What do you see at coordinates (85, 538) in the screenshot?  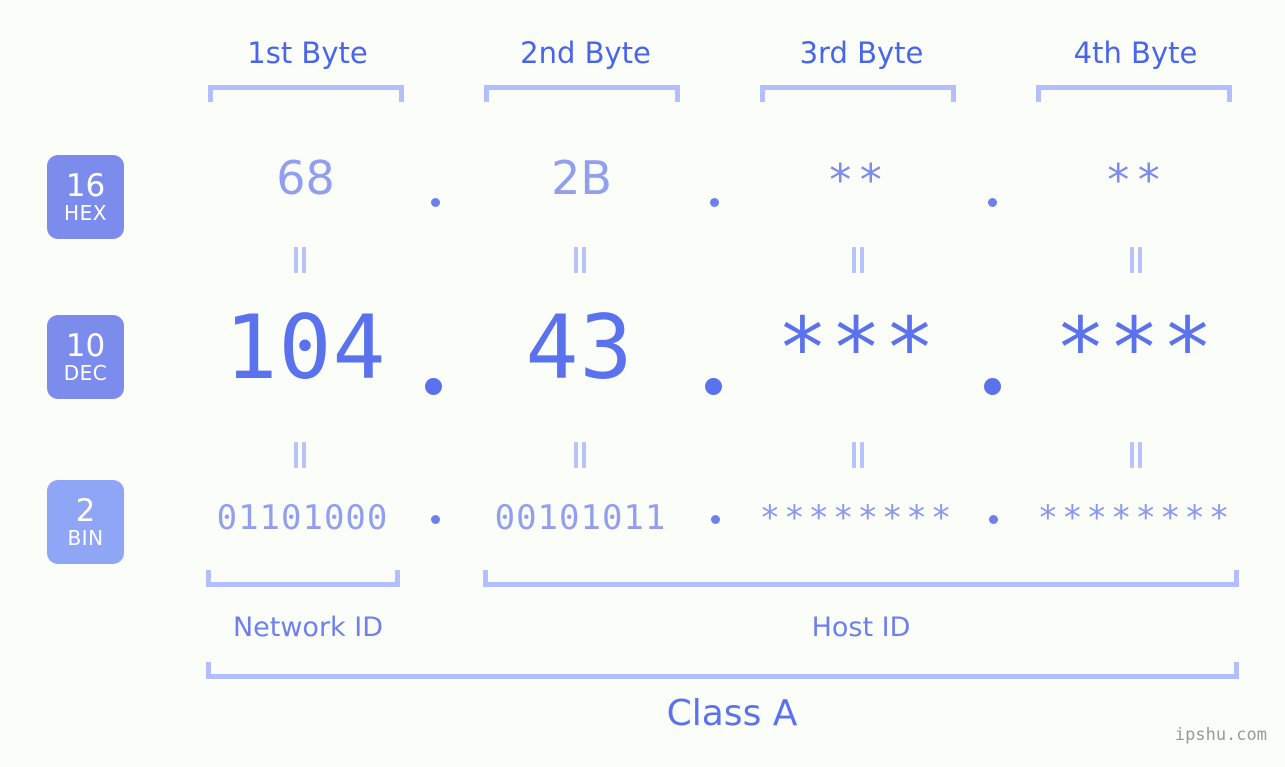 I see `base-badge-bin-label: BIN` at bounding box center [85, 538].